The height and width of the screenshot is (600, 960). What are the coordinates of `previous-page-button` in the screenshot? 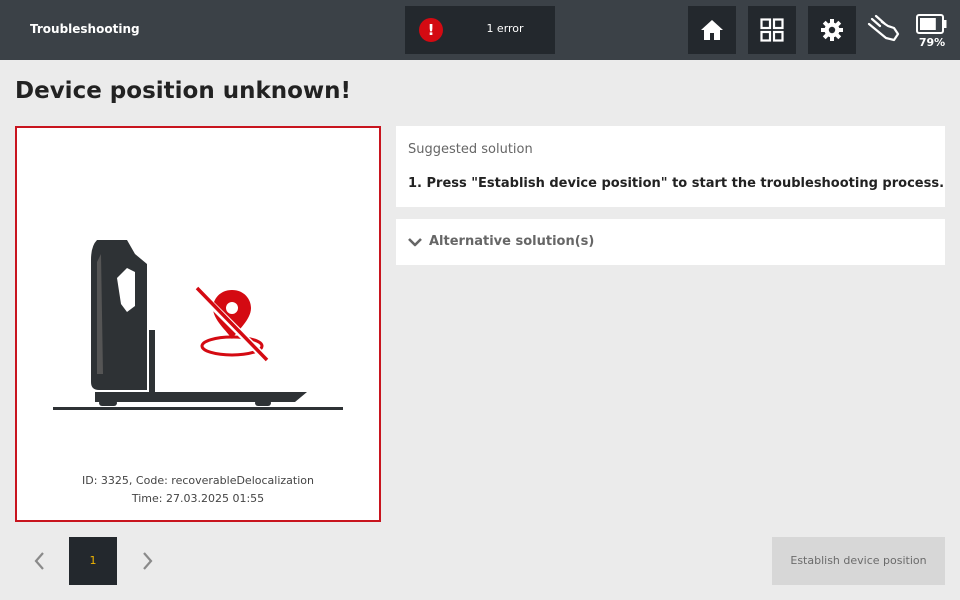 It's located at (40, 561).